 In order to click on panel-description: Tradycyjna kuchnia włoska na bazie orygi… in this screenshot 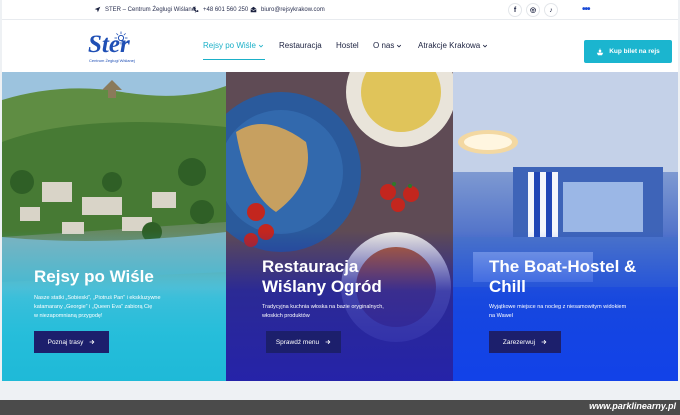, I will do `click(323, 311)`.